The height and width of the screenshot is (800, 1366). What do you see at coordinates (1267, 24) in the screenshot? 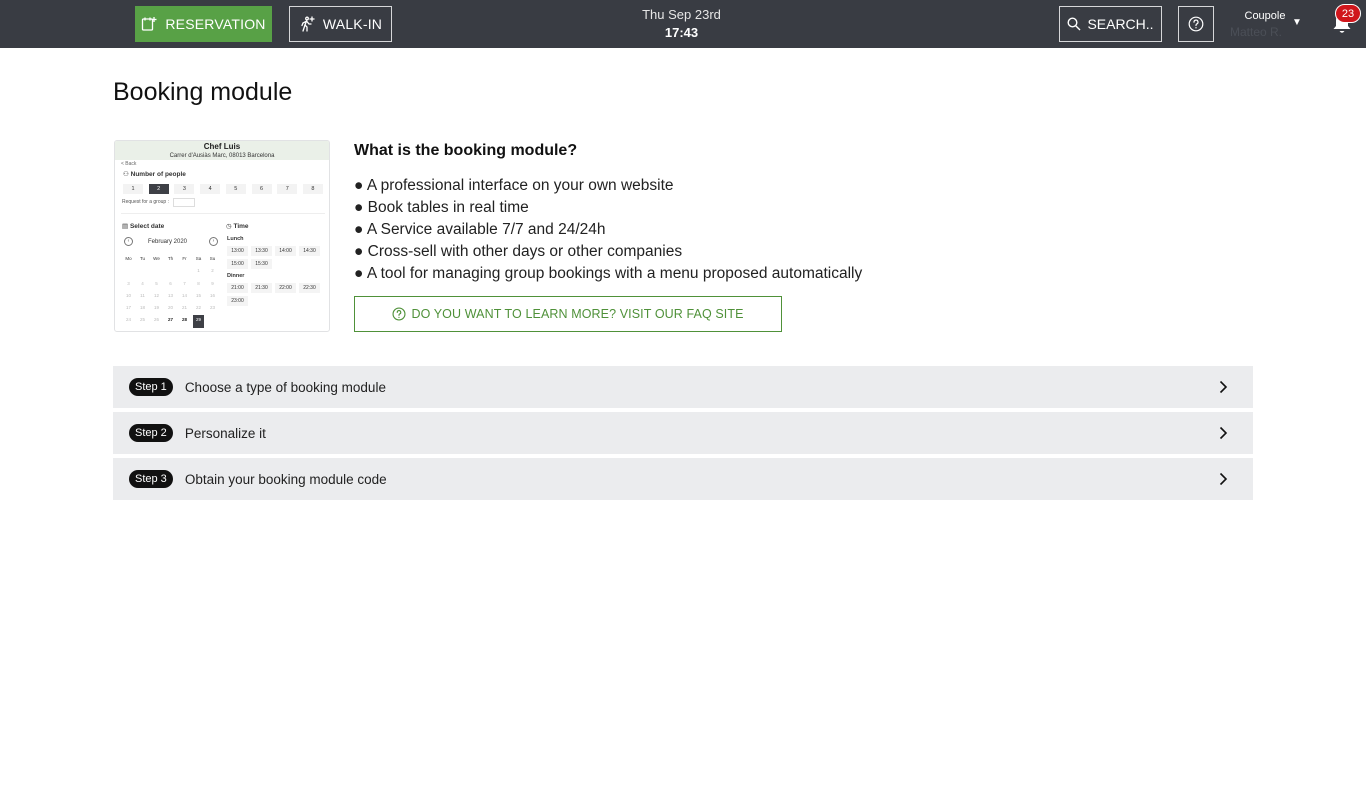
I see `account-selector: Coupole Matteo R. ▼` at bounding box center [1267, 24].